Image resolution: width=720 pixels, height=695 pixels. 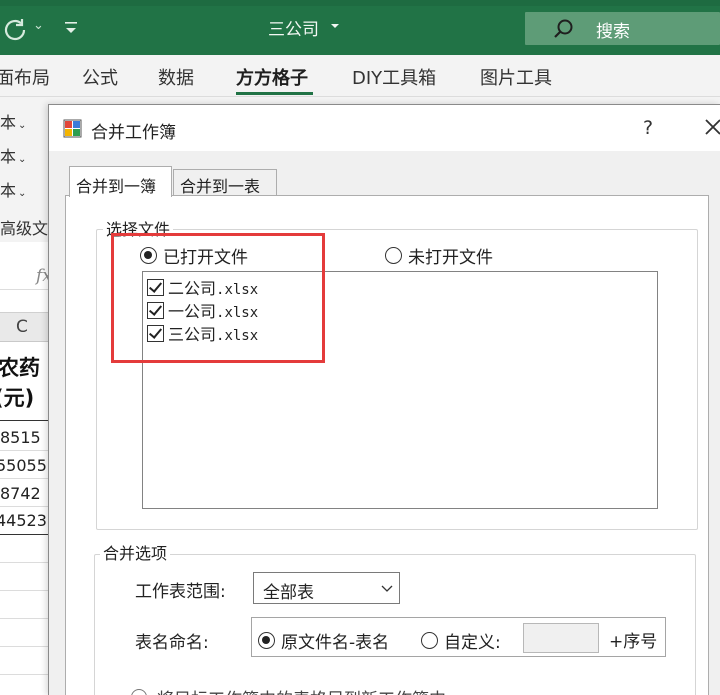 What do you see at coordinates (516, 77) in the screenshot?
I see `tab-picture-tools: 图片工具` at bounding box center [516, 77].